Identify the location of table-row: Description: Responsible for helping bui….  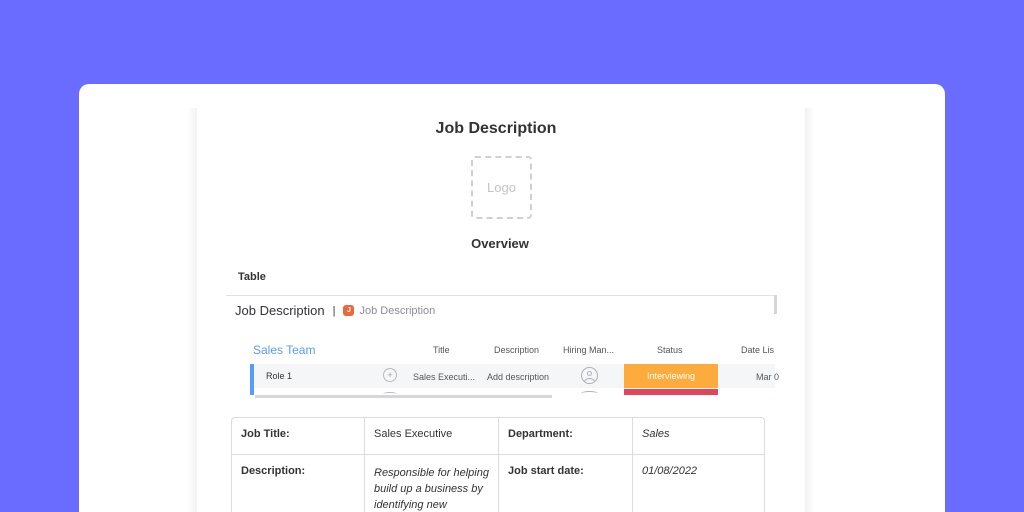
(498, 483).